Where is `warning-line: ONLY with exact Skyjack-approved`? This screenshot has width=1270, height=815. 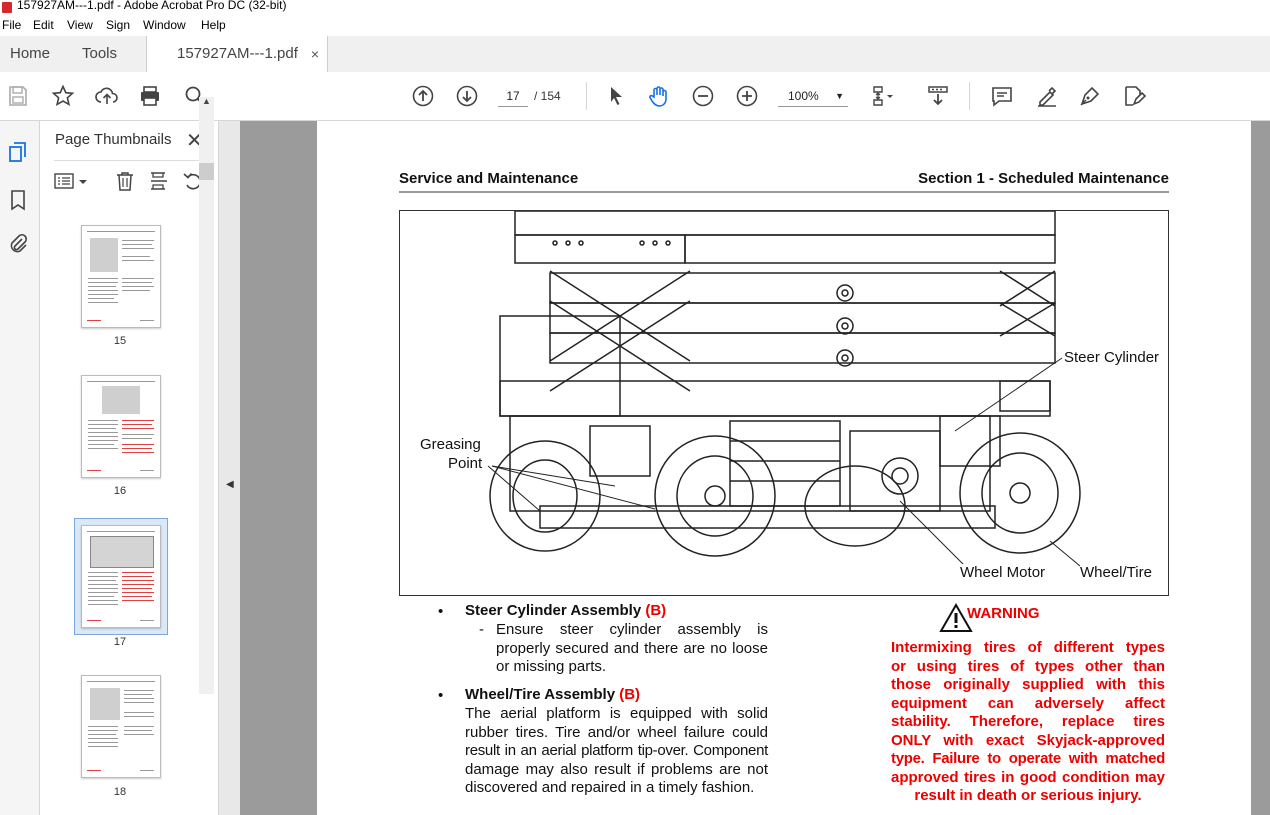 warning-line: ONLY with exact Skyjack-approved is located at coordinates (1028, 740).